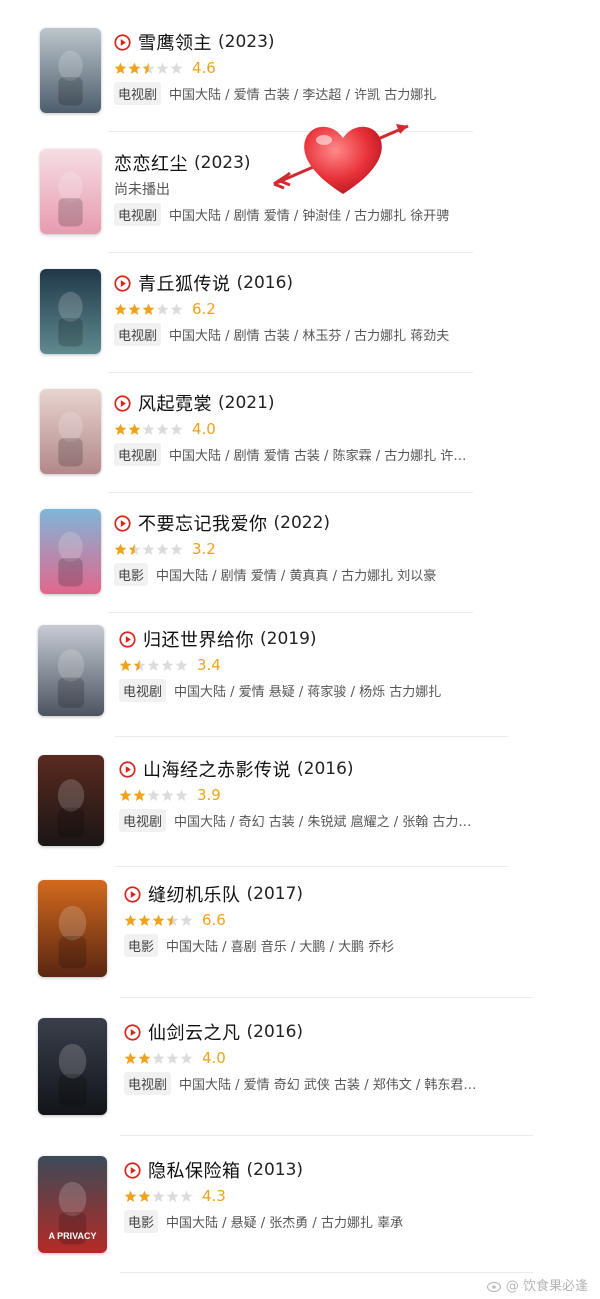 This screenshot has height=1299, width=600. Describe the element at coordinates (214, 920) in the screenshot. I see `rating-score: 6.6` at that location.